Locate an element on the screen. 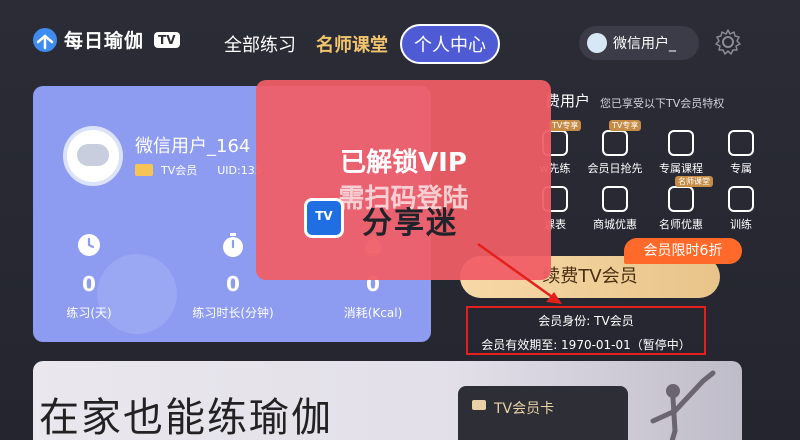 The width and height of the screenshot is (800, 440). user-account-button: 微信用户_ is located at coordinates (639, 43).